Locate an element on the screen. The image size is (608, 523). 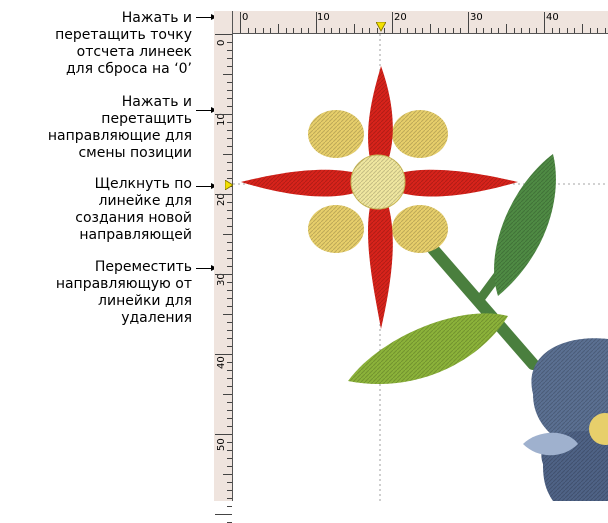
callout-line: для сброса на ‘0’ is located at coordinates (129, 69).